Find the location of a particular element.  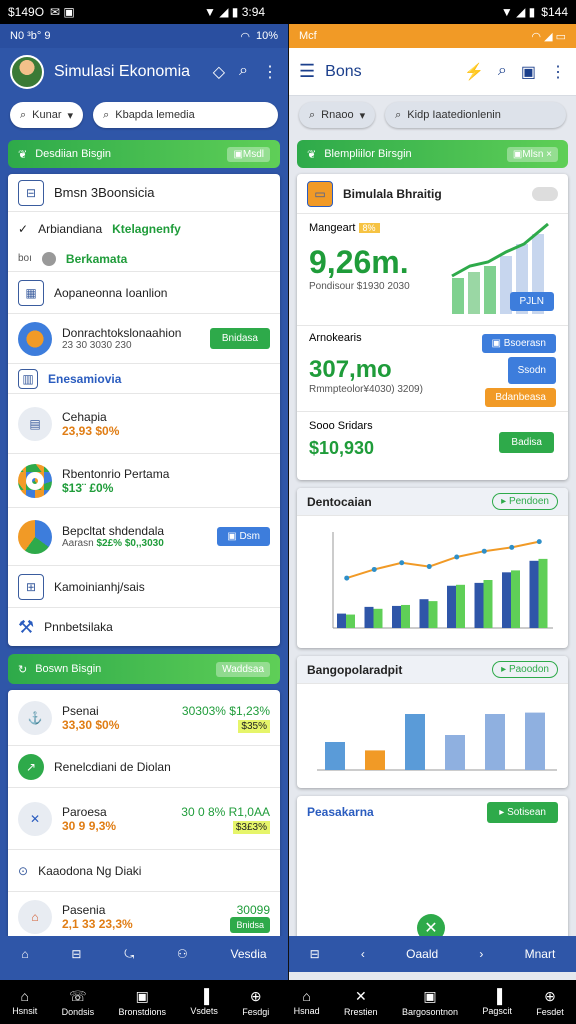

left-appbar: Simulasi Ekonomia ◇ ⌕ ⋮ is located at coordinates (144, 72).